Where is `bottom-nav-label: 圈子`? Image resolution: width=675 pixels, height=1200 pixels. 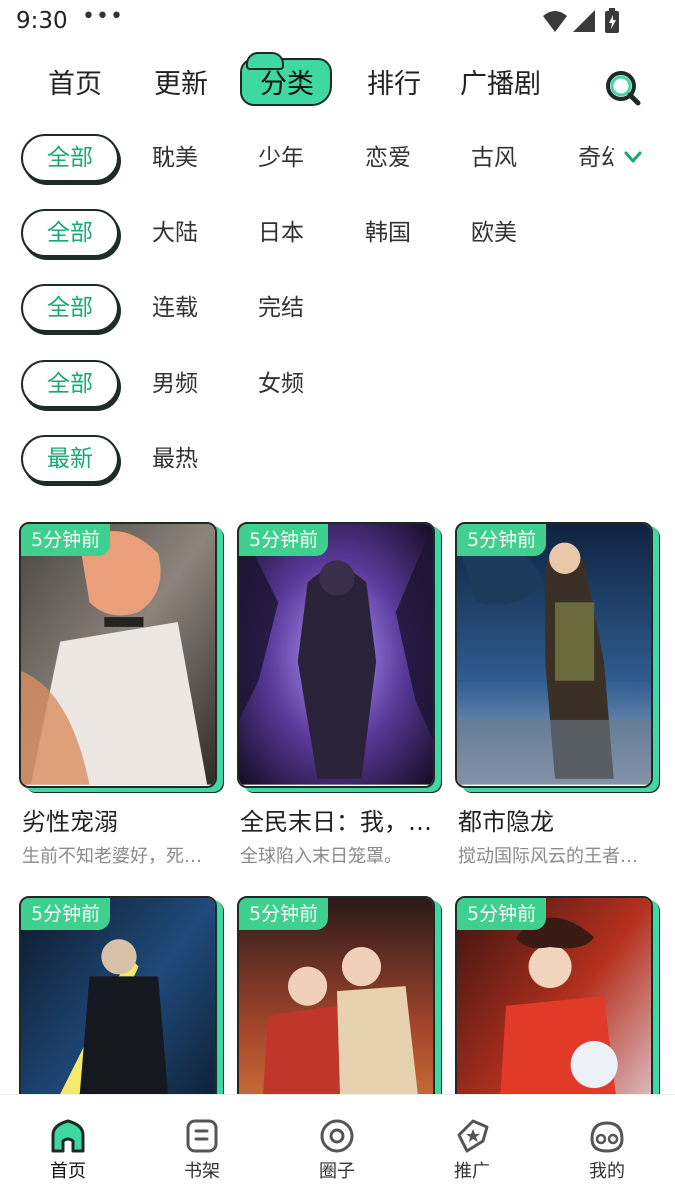
bottom-nav-label: 圈子 is located at coordinates (337, 1171).